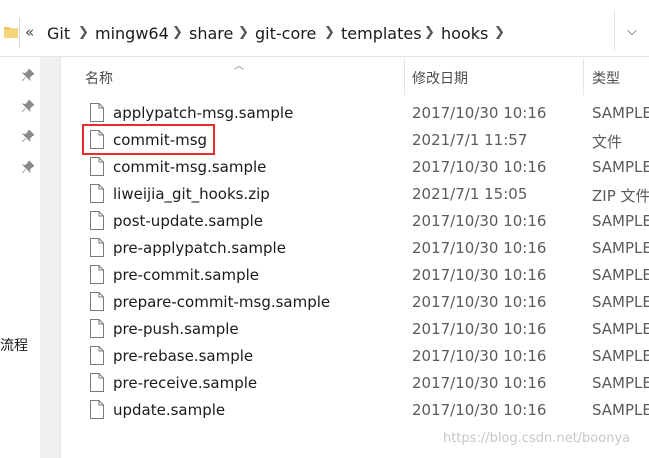  What do you see at coordinates (29, 32) in the screenshot?
I see `breadcrumb-overflow-button: «` at bounding box center [29, 32].